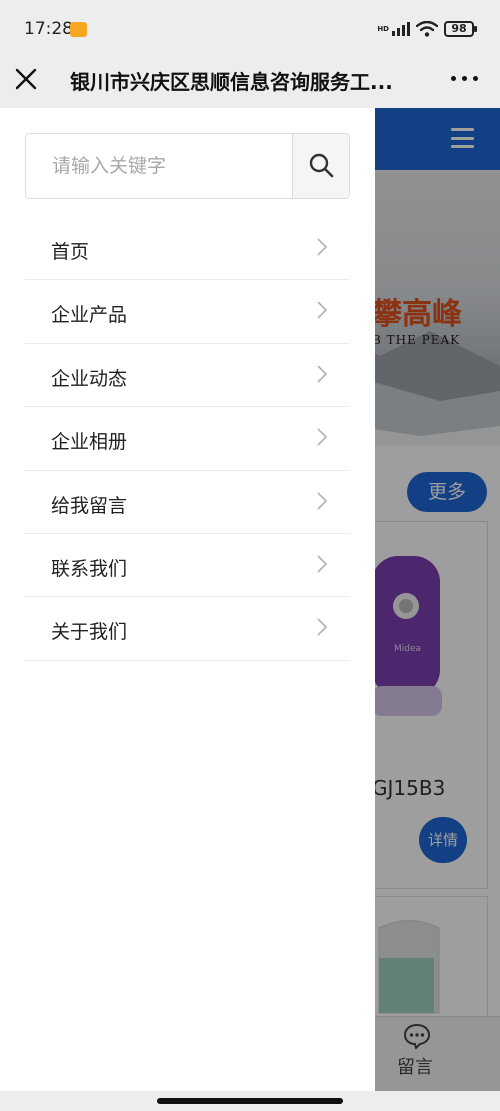 This screenshot has height=1111, width=500. Describe the element at coordinates (187, 629) in the screenshot. I see `menu-item-about: 关于我们` at that location.